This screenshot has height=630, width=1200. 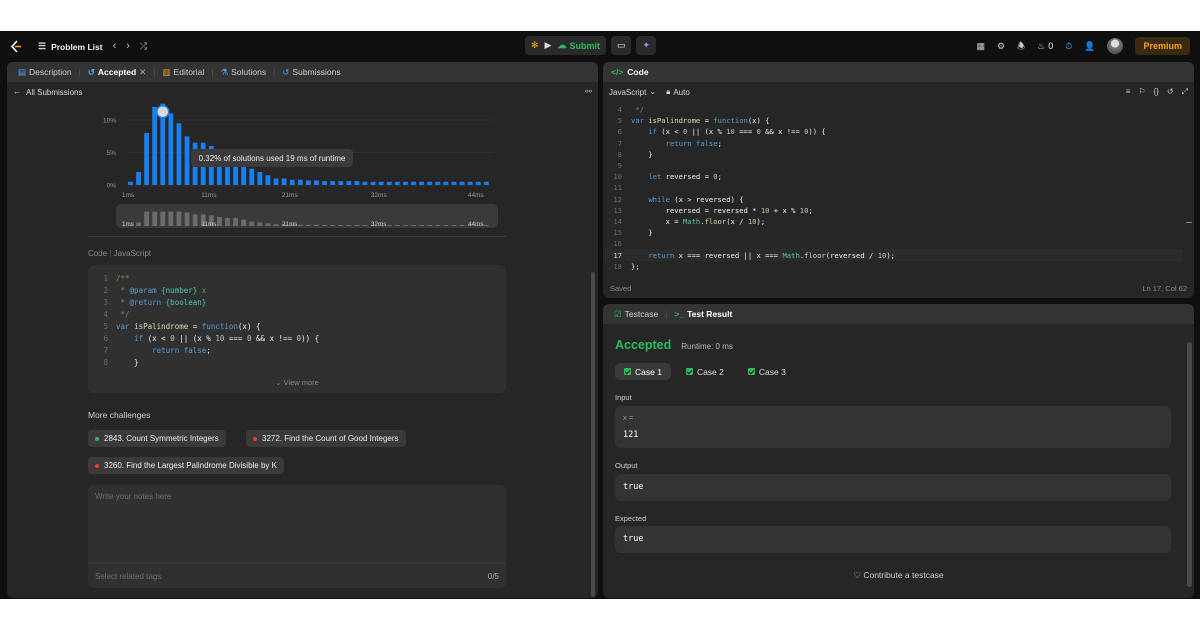 What do you see at coordinates (894, 154) in the screenshot?
I see `editor-line: 8 }` at bounding box center [894, 154].